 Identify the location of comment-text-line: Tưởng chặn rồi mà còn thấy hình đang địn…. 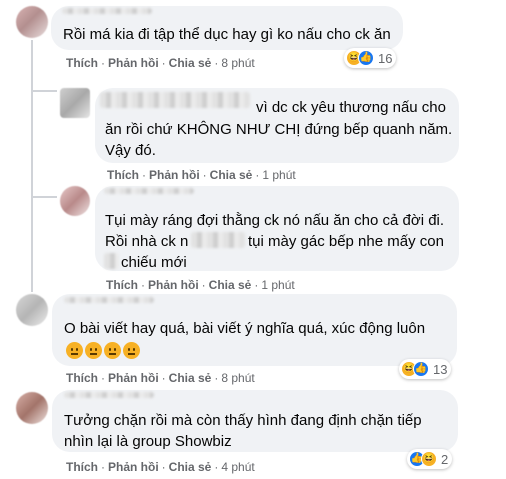
(243, 420).